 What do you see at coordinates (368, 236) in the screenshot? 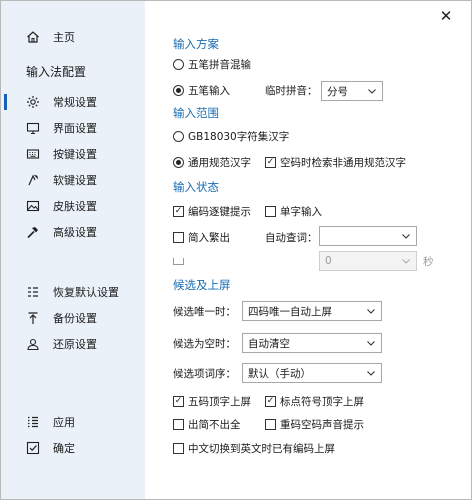
I see `auto-query-select` at bounding box center [368, 236].